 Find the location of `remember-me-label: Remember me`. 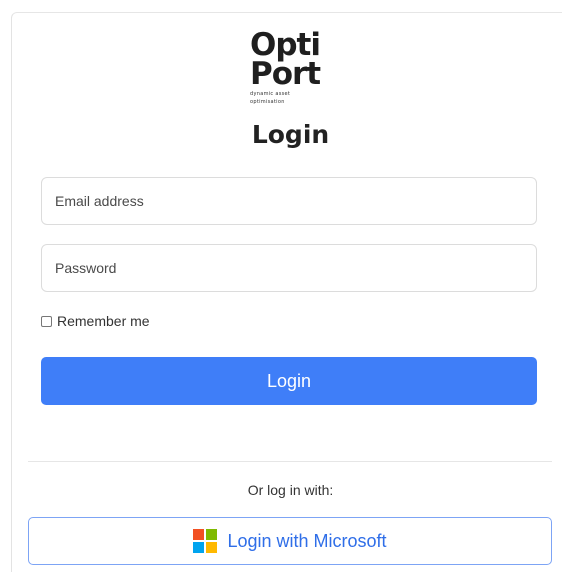

remember-me-label: Remember me is located at coordinates (103, 321).